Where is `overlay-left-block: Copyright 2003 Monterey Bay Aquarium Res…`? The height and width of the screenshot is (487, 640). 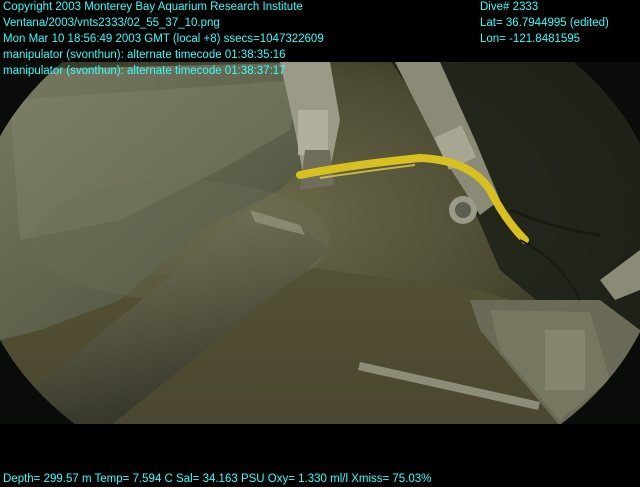
overlay-left-block: Copyright 2003 Monterey Bay Aquarium Res… is located at coordinates (163, 39).